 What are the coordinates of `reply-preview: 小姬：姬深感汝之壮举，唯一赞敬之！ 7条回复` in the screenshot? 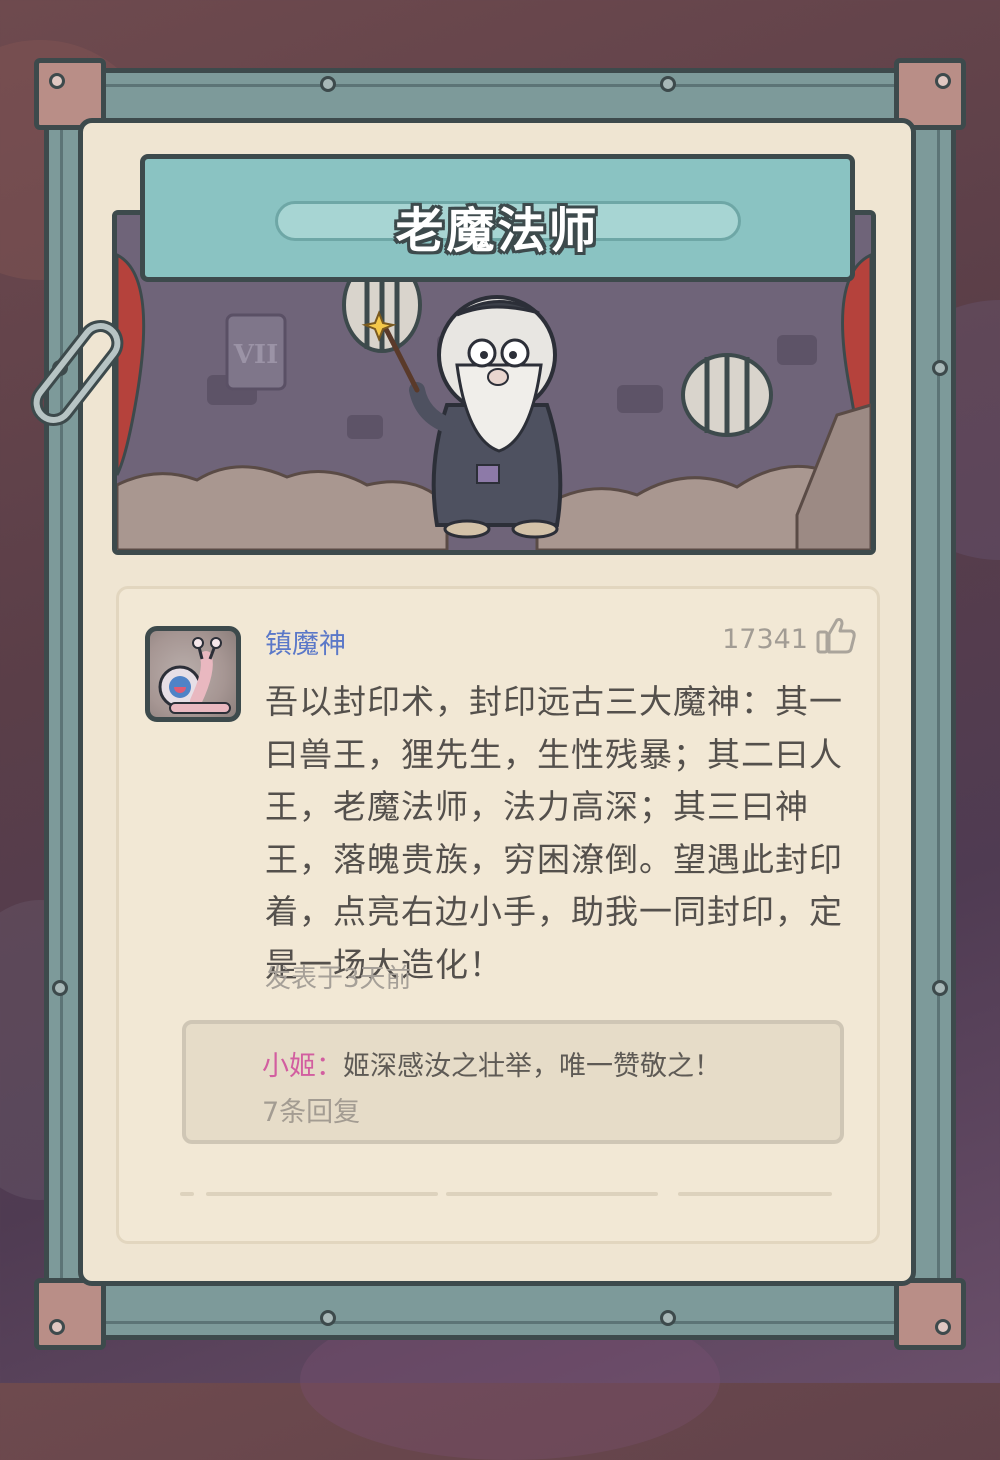 It's located at (513, 1082).